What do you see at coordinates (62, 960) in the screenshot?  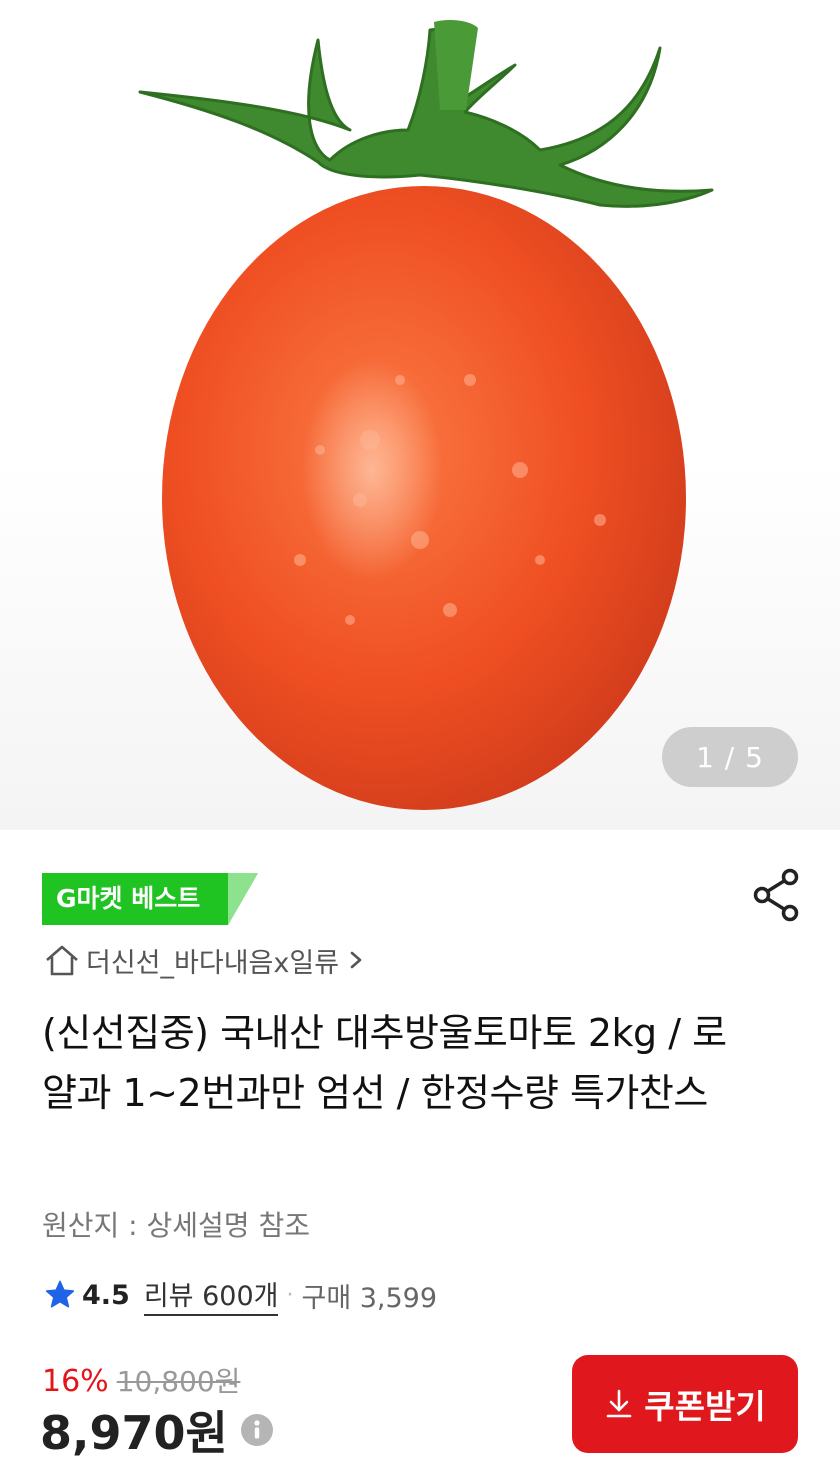 I see `home-icon` at bounding box center [62, 960].